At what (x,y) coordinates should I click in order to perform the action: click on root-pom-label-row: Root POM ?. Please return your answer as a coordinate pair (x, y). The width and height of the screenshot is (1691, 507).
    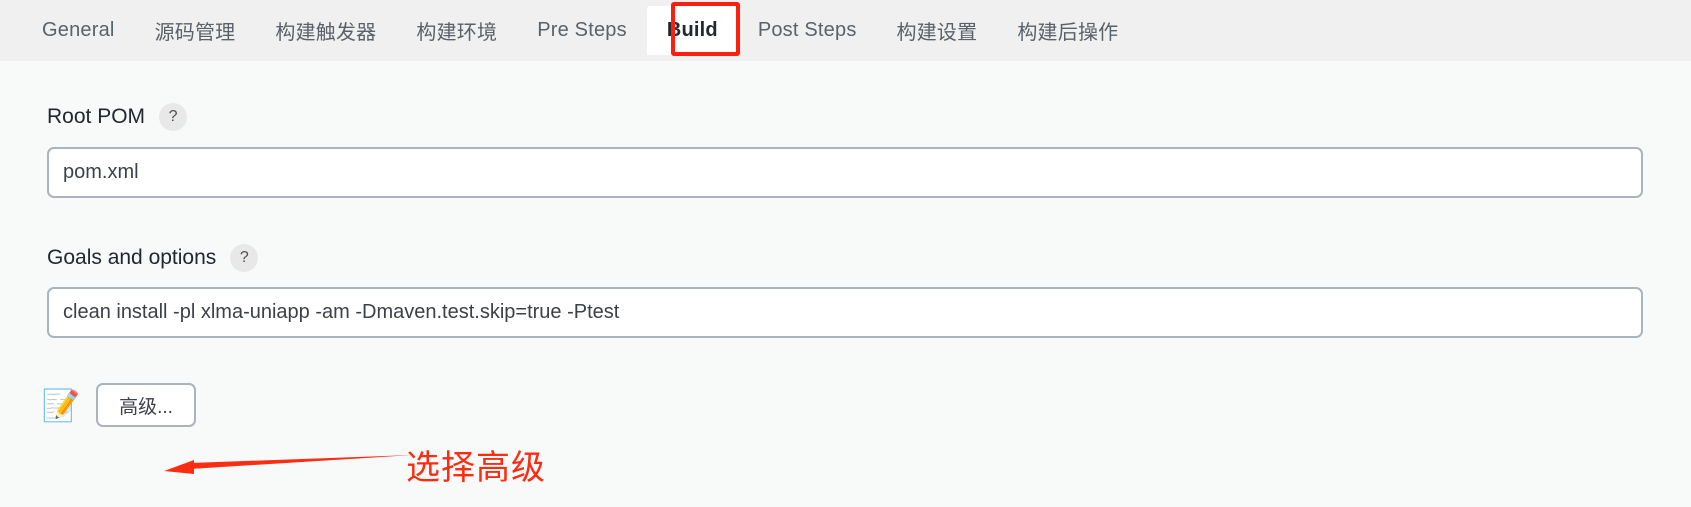
    Looking at the image, I should click on (117, 117).